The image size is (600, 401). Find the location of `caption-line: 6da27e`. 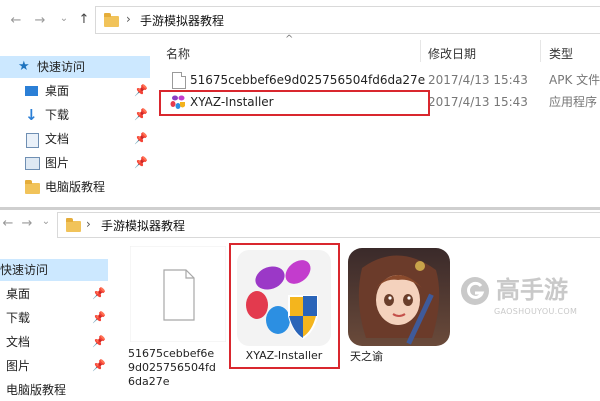

caption-line: 6da27e is located at coordinates (149, 381).